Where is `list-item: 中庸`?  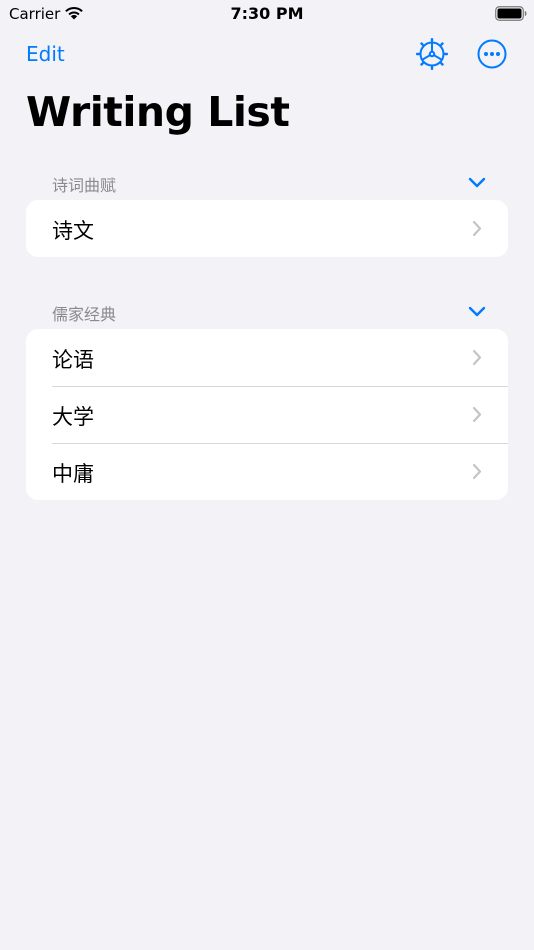
list-item: 中庸 is located at coordinates (267, 471).